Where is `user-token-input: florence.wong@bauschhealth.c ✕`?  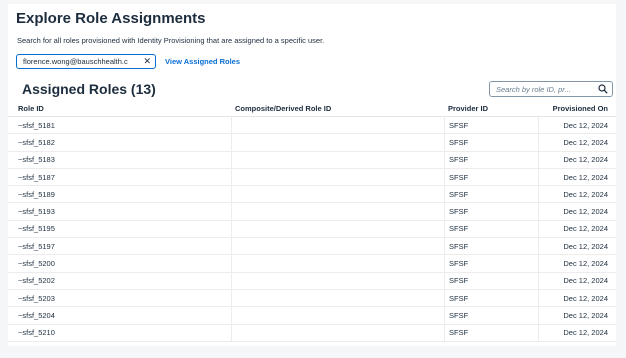
user-token-input: florence.wong@bauschhealth.c ✕ is located at coordinates (86, 61).